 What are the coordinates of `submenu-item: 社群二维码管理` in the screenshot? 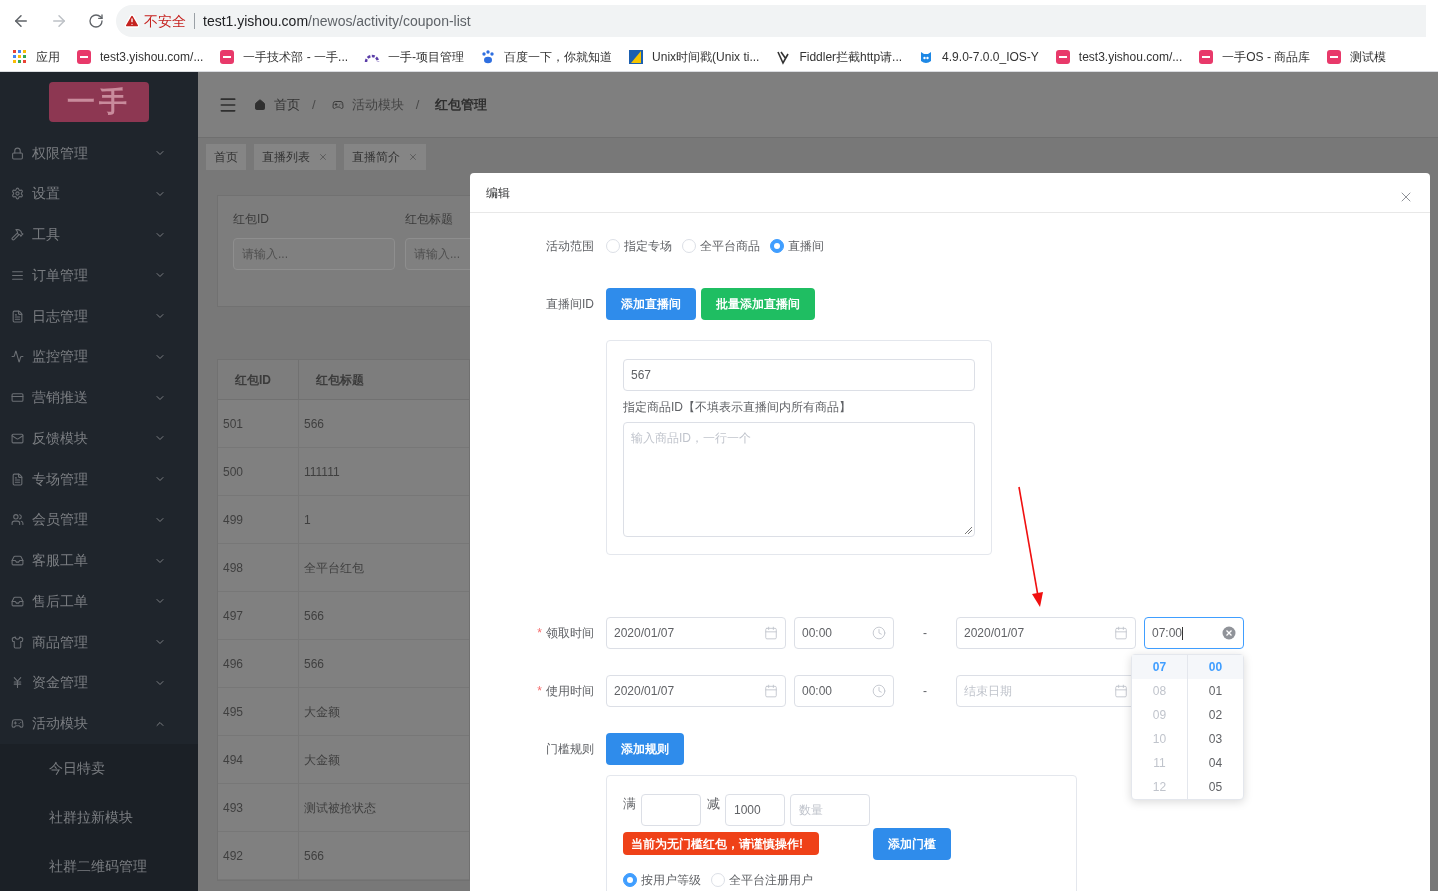 It's located at (99, 866).